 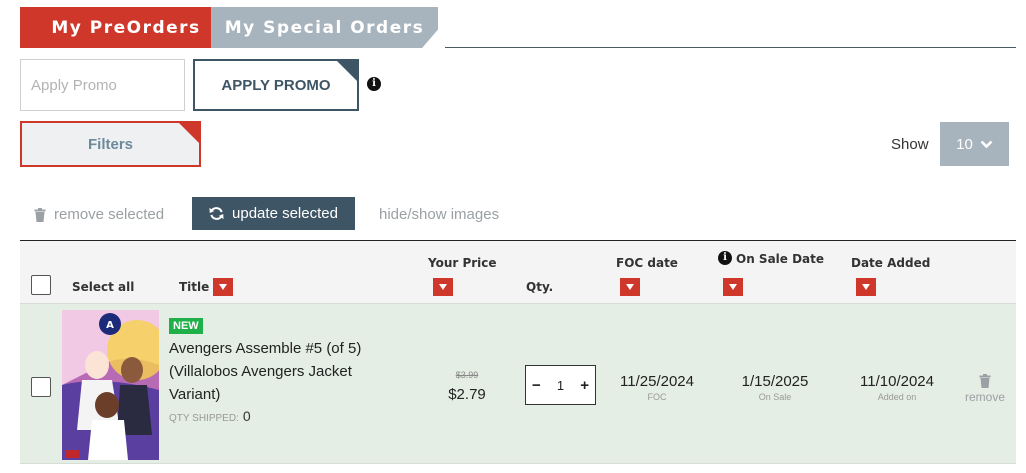 What do you see at coordinates (443, 287) in the screenshot?
I see `sort-price-button` at bounding box center [443, 287].